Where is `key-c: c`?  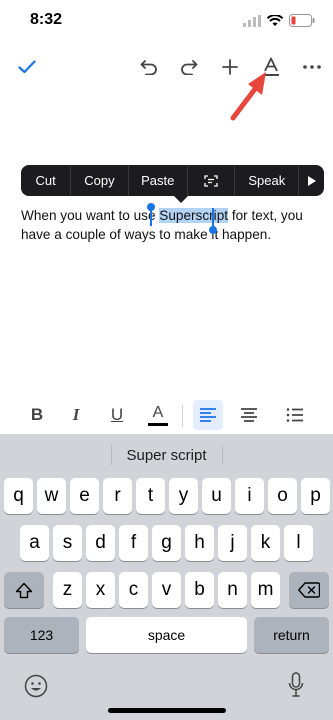 key-c: c is located at coordinates (133, 590).